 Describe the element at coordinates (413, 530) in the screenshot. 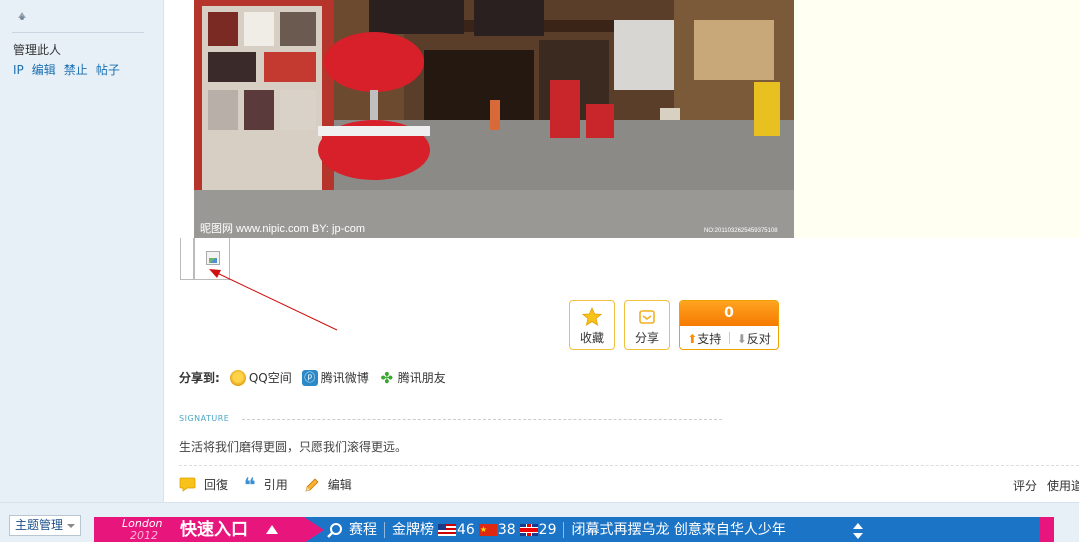

I see `medal-table-link: 金牌榜` at that location.